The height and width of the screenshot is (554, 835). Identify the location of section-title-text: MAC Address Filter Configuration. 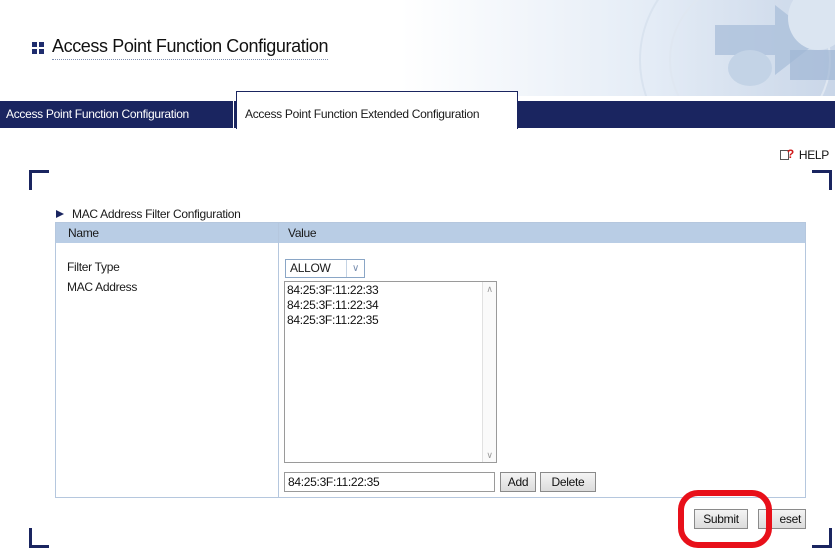
(156, 214).